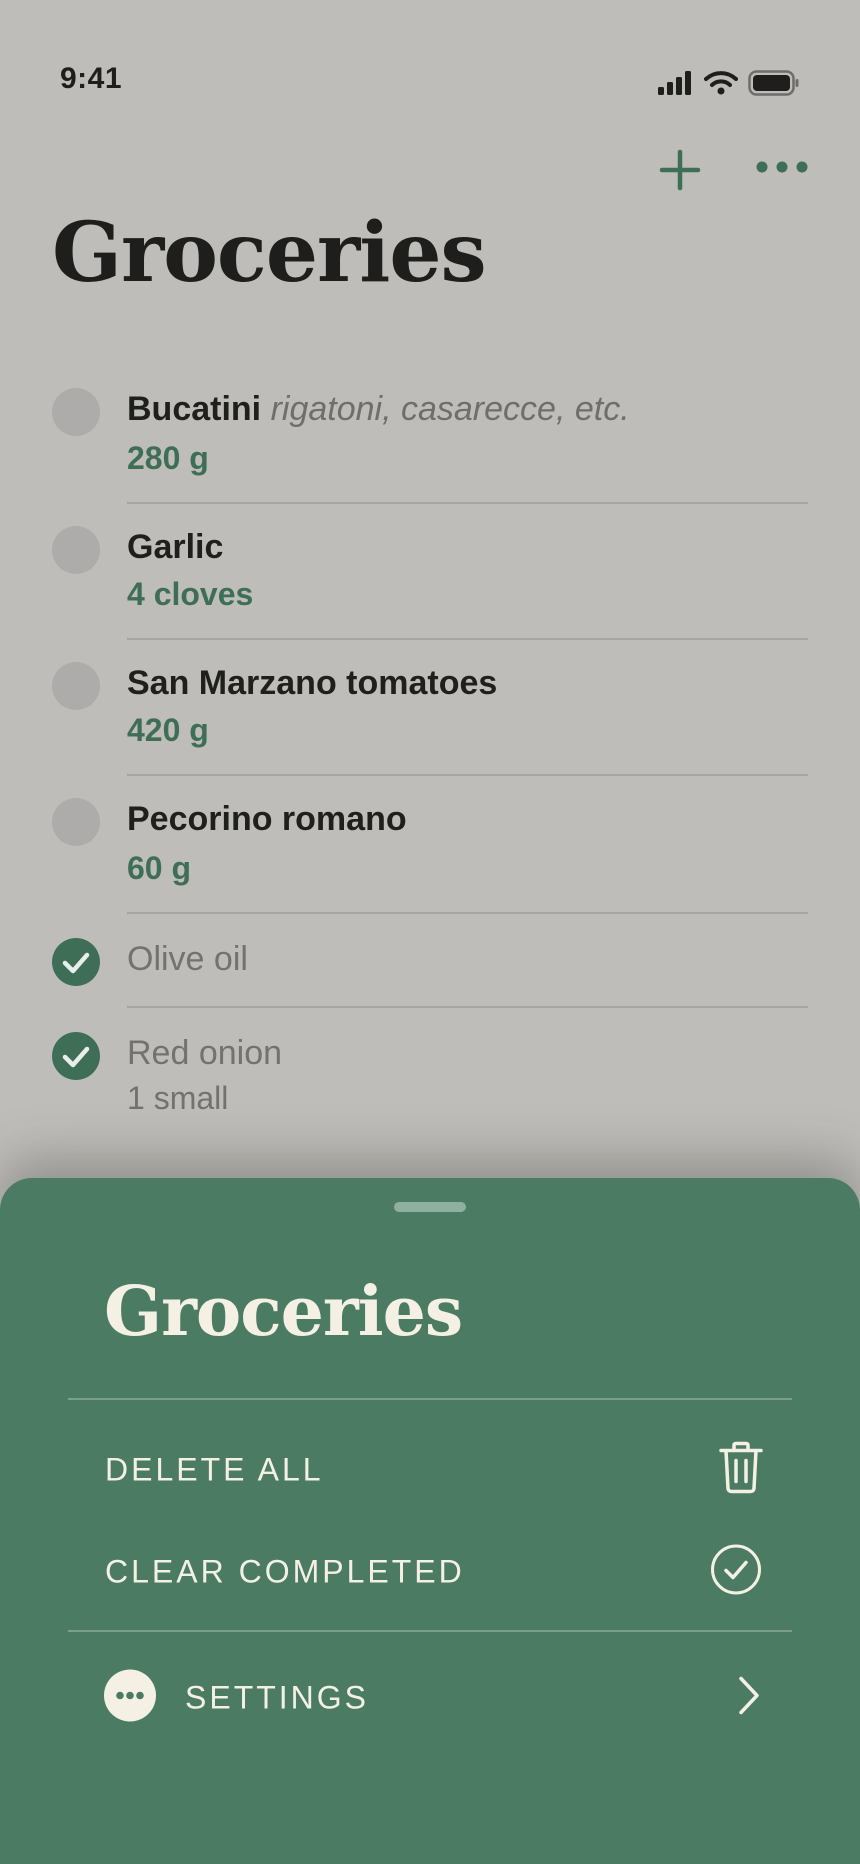 This screenshot has width=860, height=1864. What do you see at coordinates (430, 1207) in the screenshot?
I see `sheet-grabber` at bounding box center [430, 1207].